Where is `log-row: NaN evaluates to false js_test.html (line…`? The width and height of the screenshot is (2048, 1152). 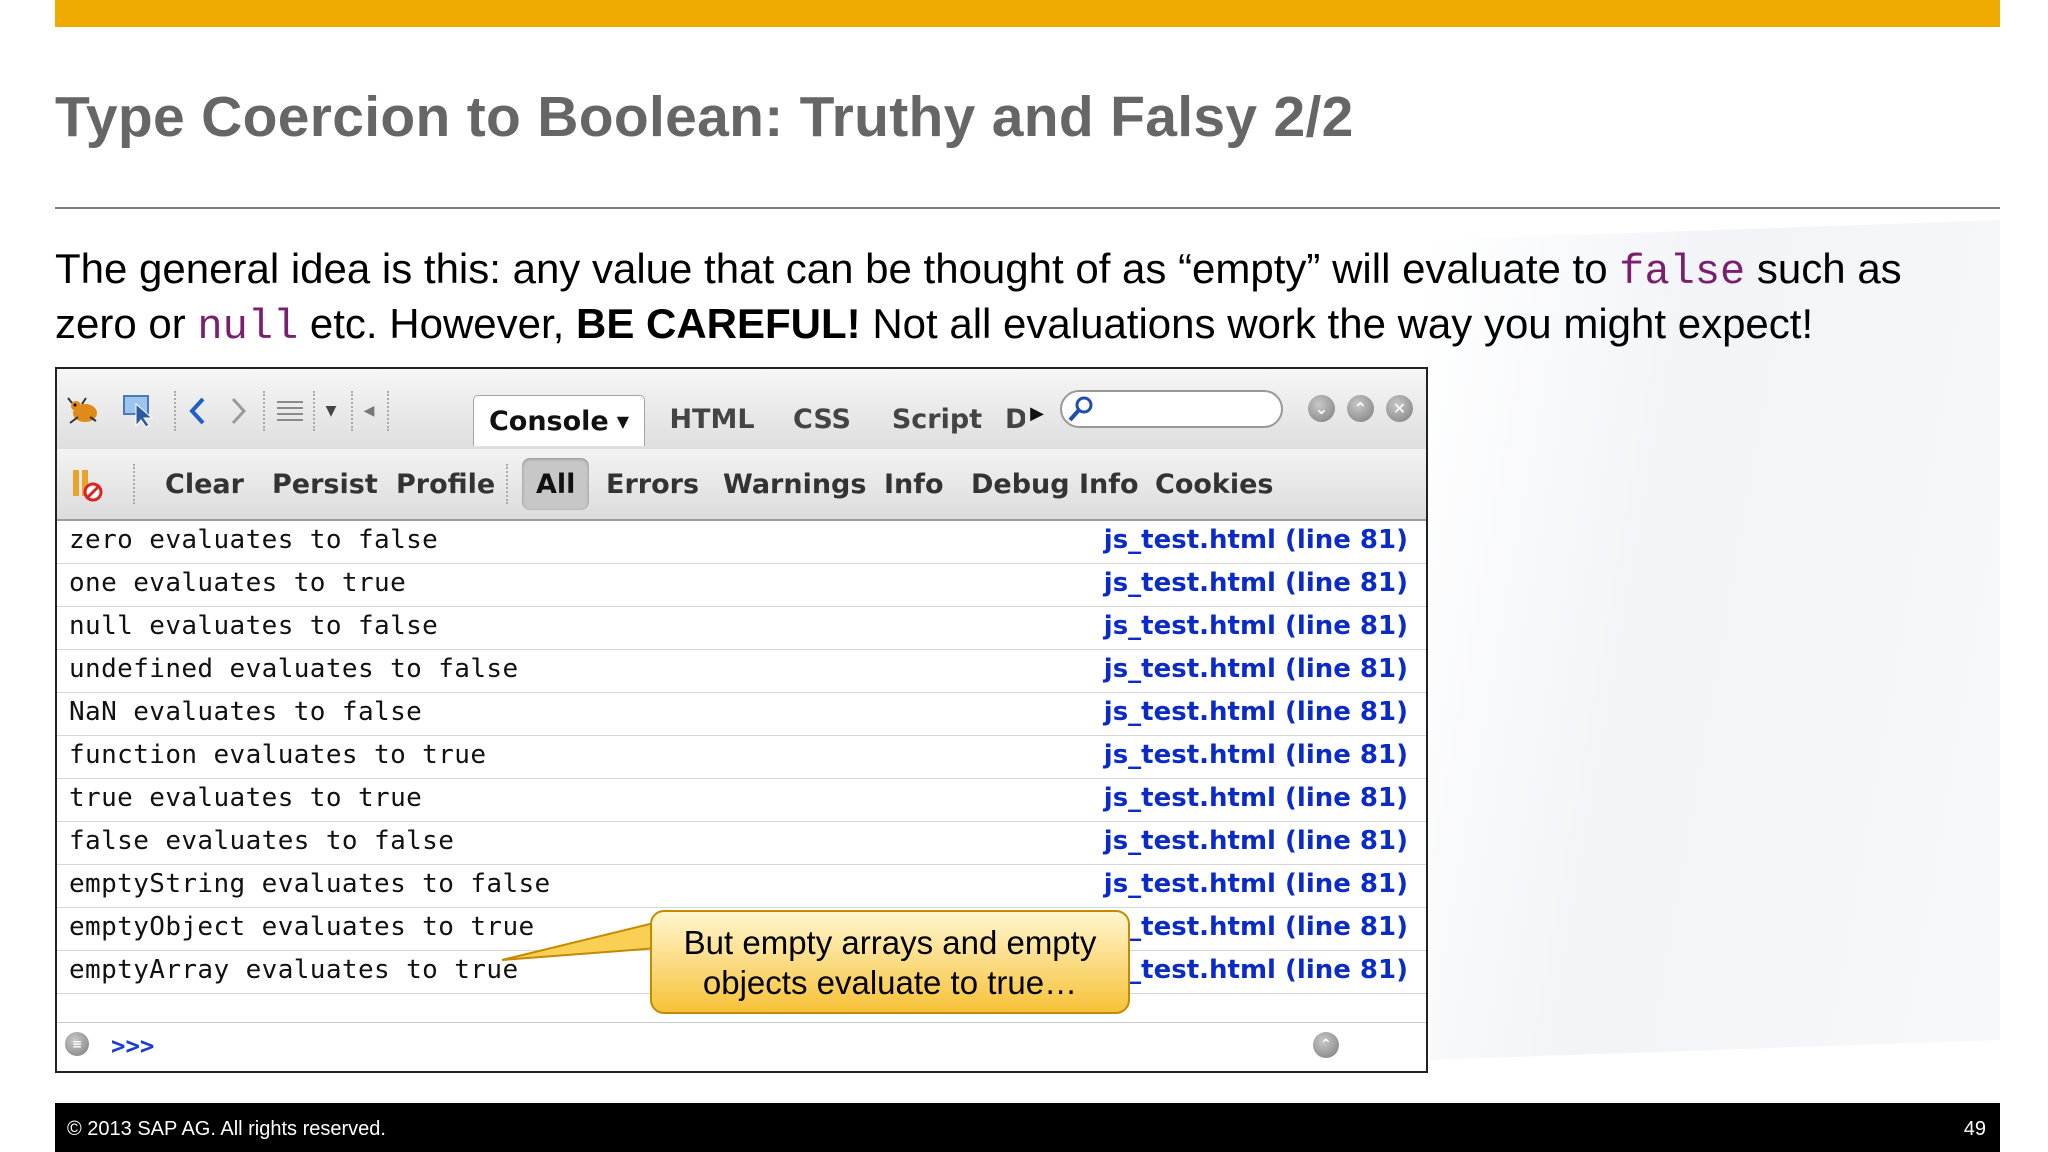 log-row: NaN evaluates to false js_test.html (line… is located at coordinates (741, 714).